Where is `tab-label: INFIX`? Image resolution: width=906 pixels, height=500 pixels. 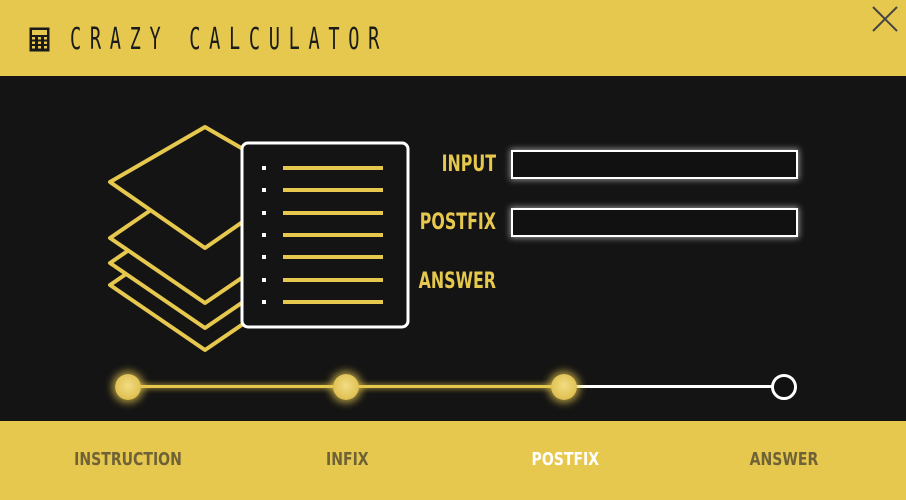 tab-label: INFIX is located at coordinates (347, 459).